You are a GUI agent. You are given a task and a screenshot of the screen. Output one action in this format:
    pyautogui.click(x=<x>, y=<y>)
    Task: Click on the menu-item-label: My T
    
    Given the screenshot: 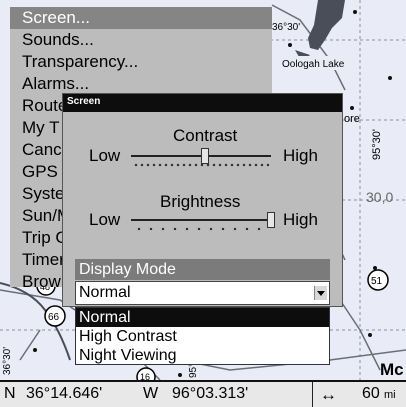 What is the action you would take?
    pyautogui.click(x=41, y=127)
    